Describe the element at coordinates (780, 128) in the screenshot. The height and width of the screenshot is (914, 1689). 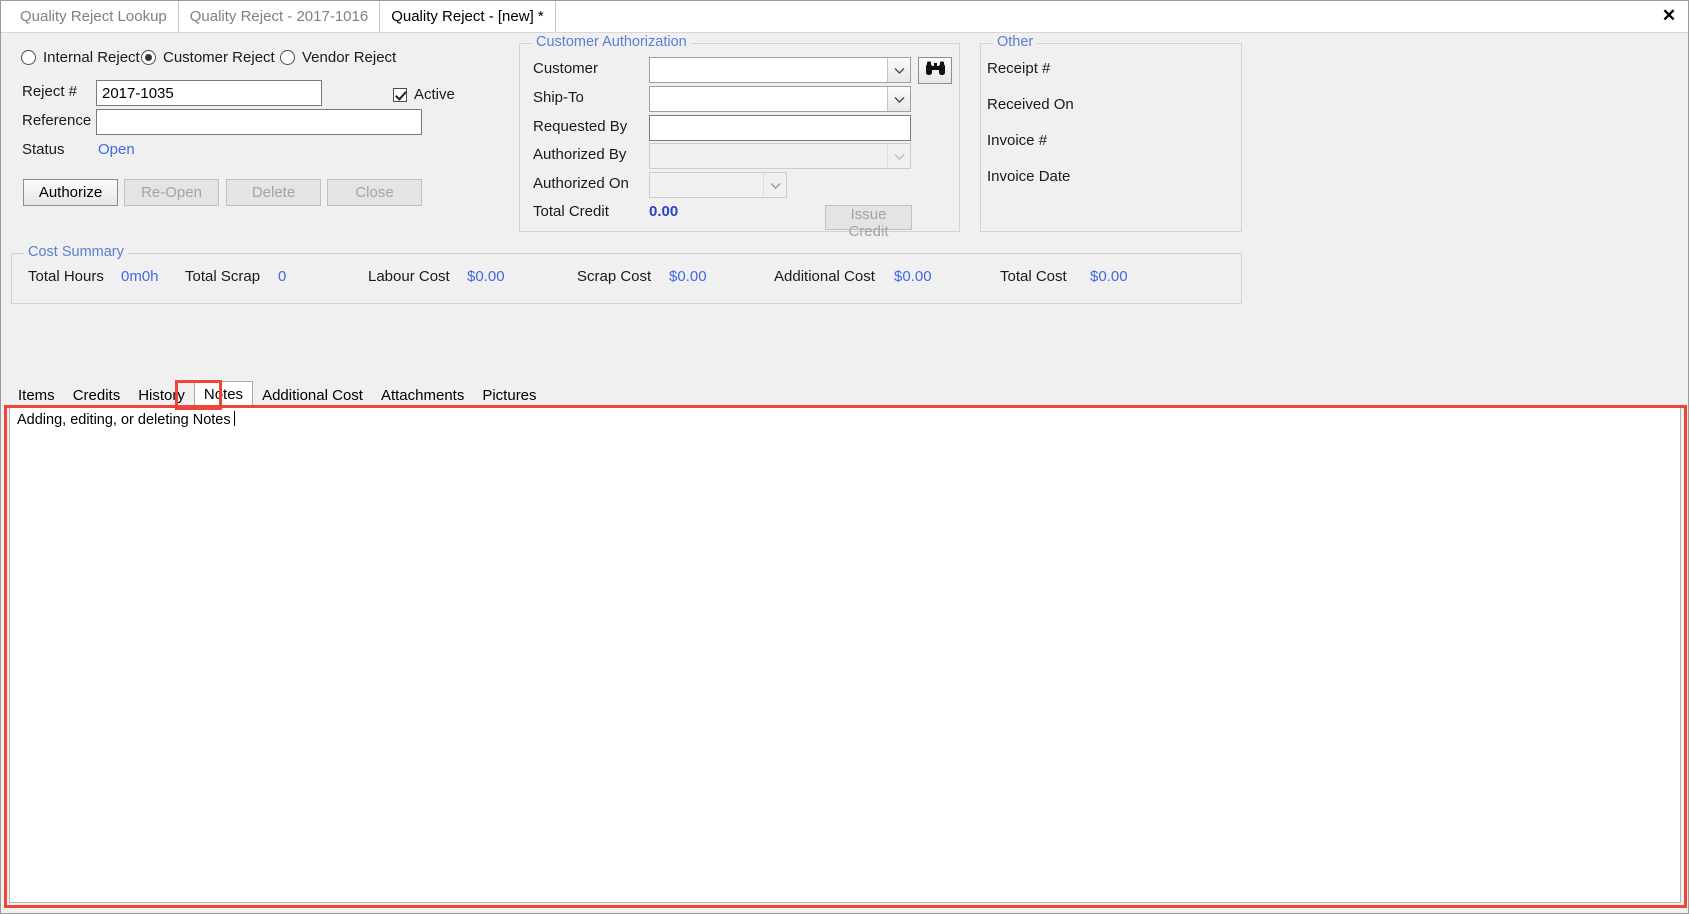
I see `requested-by-input` at that location.